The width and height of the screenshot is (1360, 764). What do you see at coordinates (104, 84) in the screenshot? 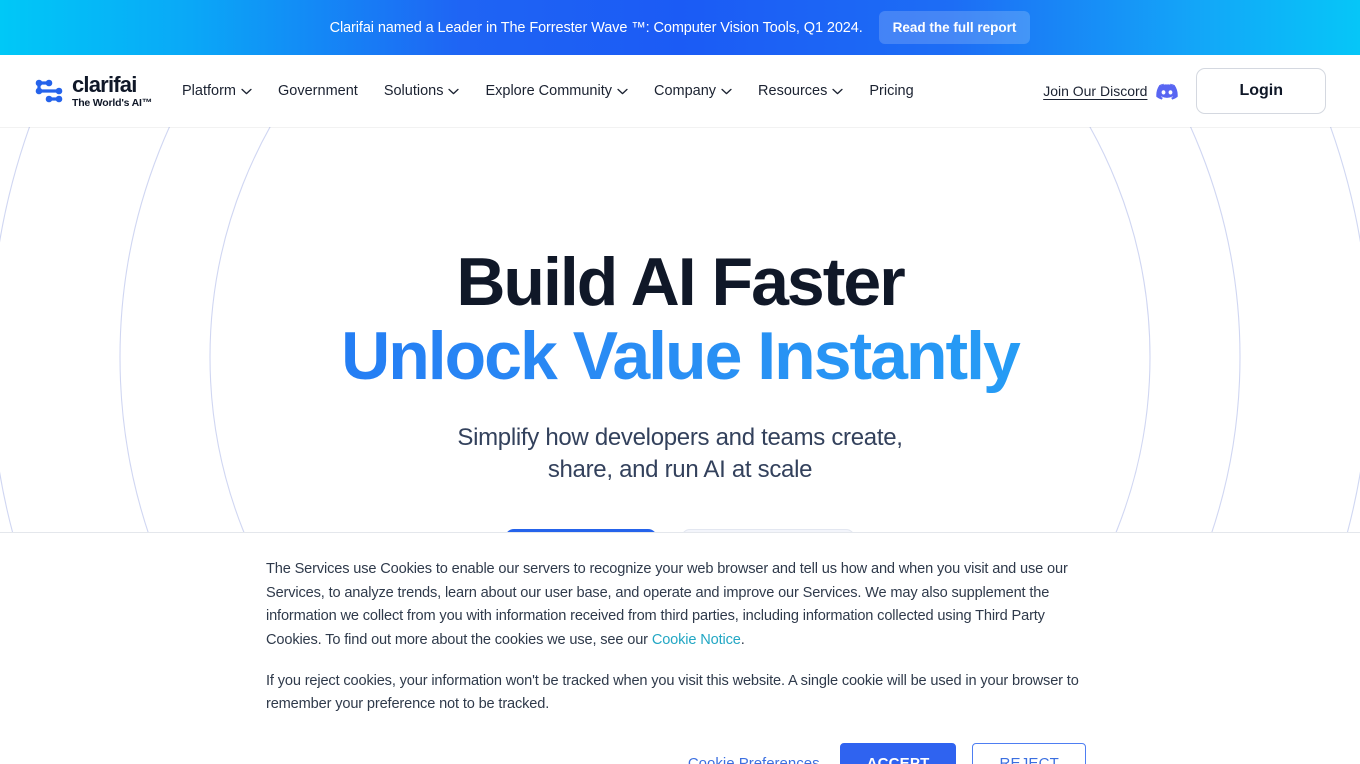
I see `logo-wordmark: clarifai` at bounding box center [104, 84].